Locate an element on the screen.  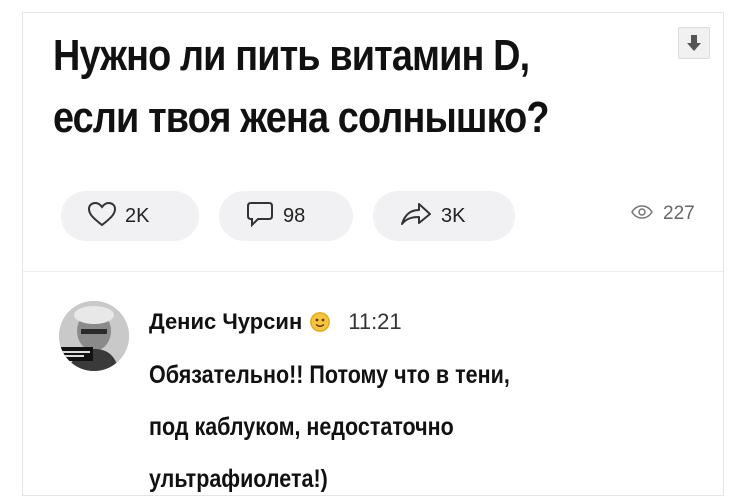
emoji-badge-icon is located at coordinates (320, 322).